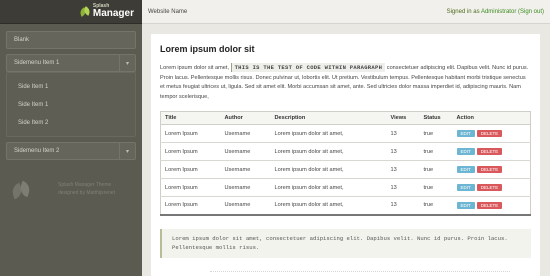 Image resolution: width=550 pixels, height=276 pixels. Describe the element at coordinates (403, 118) in the screenshot. I see `col-views: Views` at that location.